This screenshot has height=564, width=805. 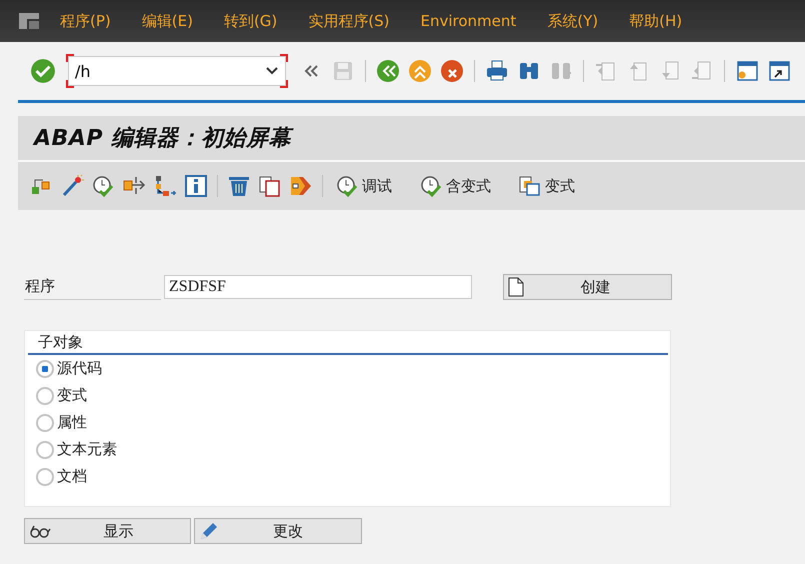 What do you see at coordinates (85, 21) in the screenshot?
I see `menu-item: 程序(P)` at bounding box center [85, 21].